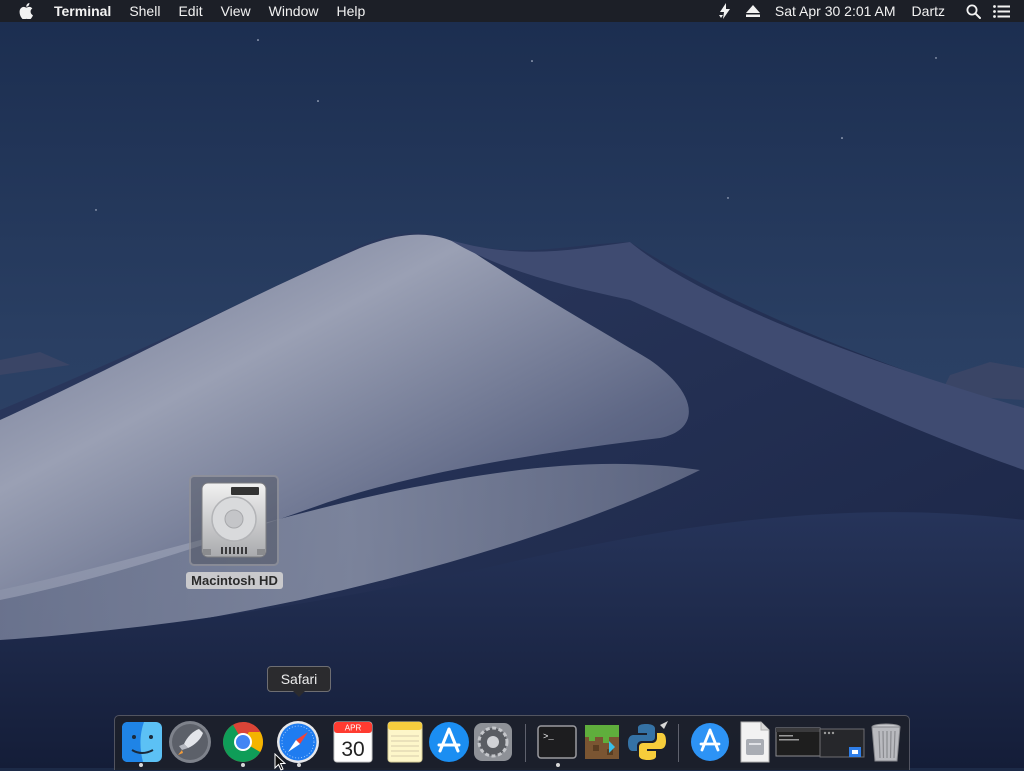  What do you see at coordinates (299, 765) in the screenshot?
I see `running-indicator-safari` at bounding box center [299, 765].